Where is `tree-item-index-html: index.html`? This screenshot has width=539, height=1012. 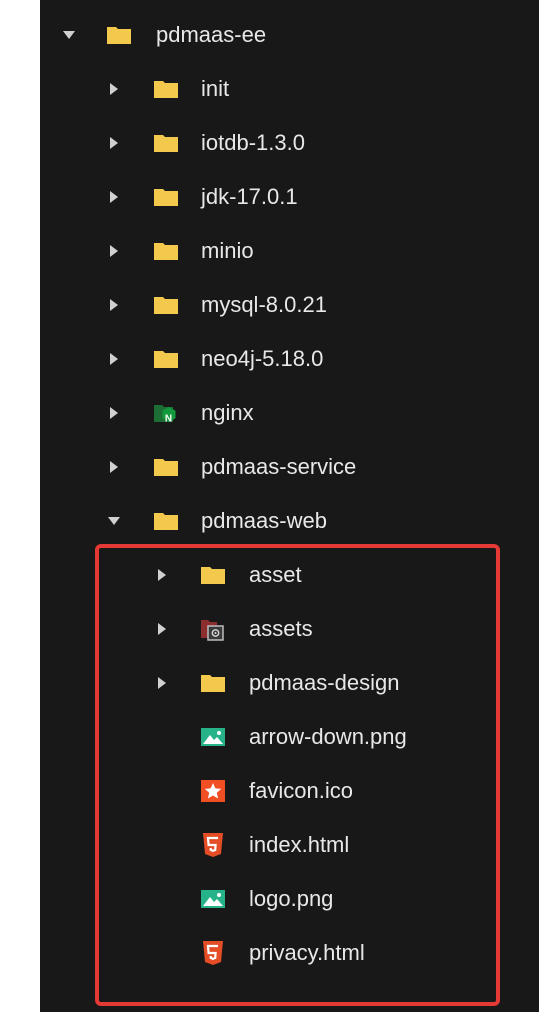
tree-item-index-html: index.html is located at coordinates (269, 845).